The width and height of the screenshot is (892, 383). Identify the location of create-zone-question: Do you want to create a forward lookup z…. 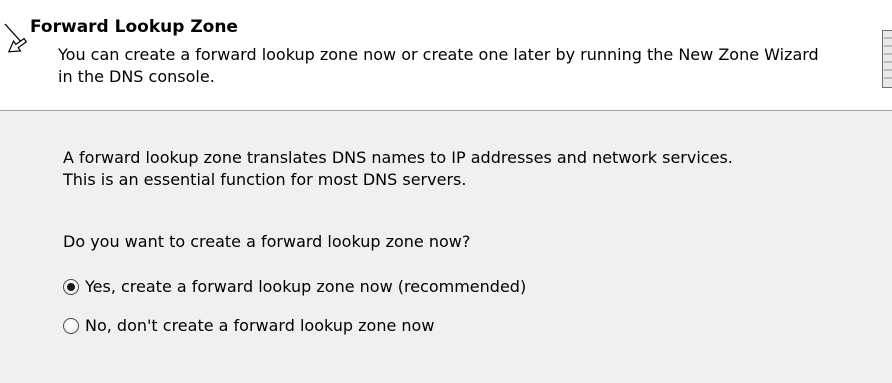
(267, 241).